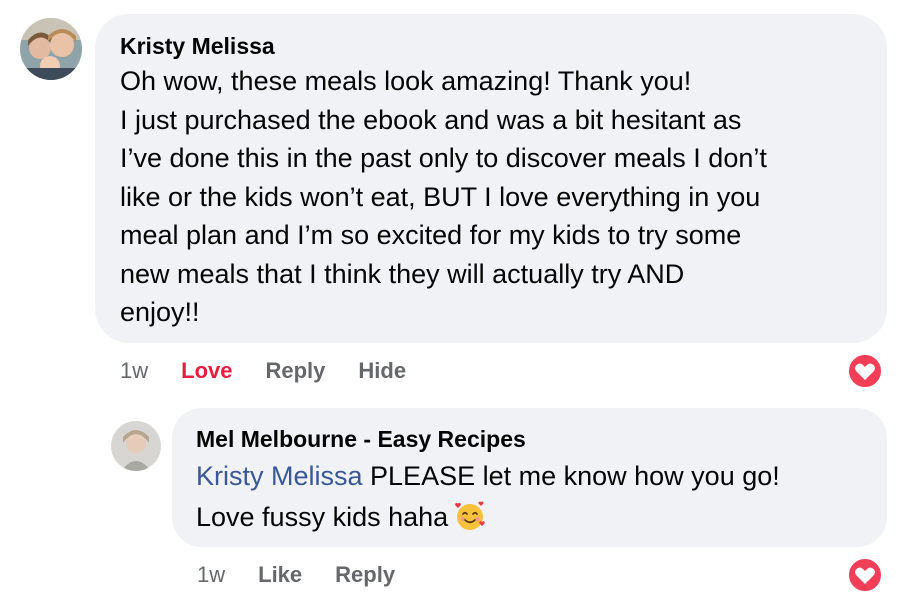 This screenshot has height=608, width=912. What do you see at coordinates (211, 575) in the screenshot?
I see `reply-timestamp: 1w` at bounding box center [211, 575].